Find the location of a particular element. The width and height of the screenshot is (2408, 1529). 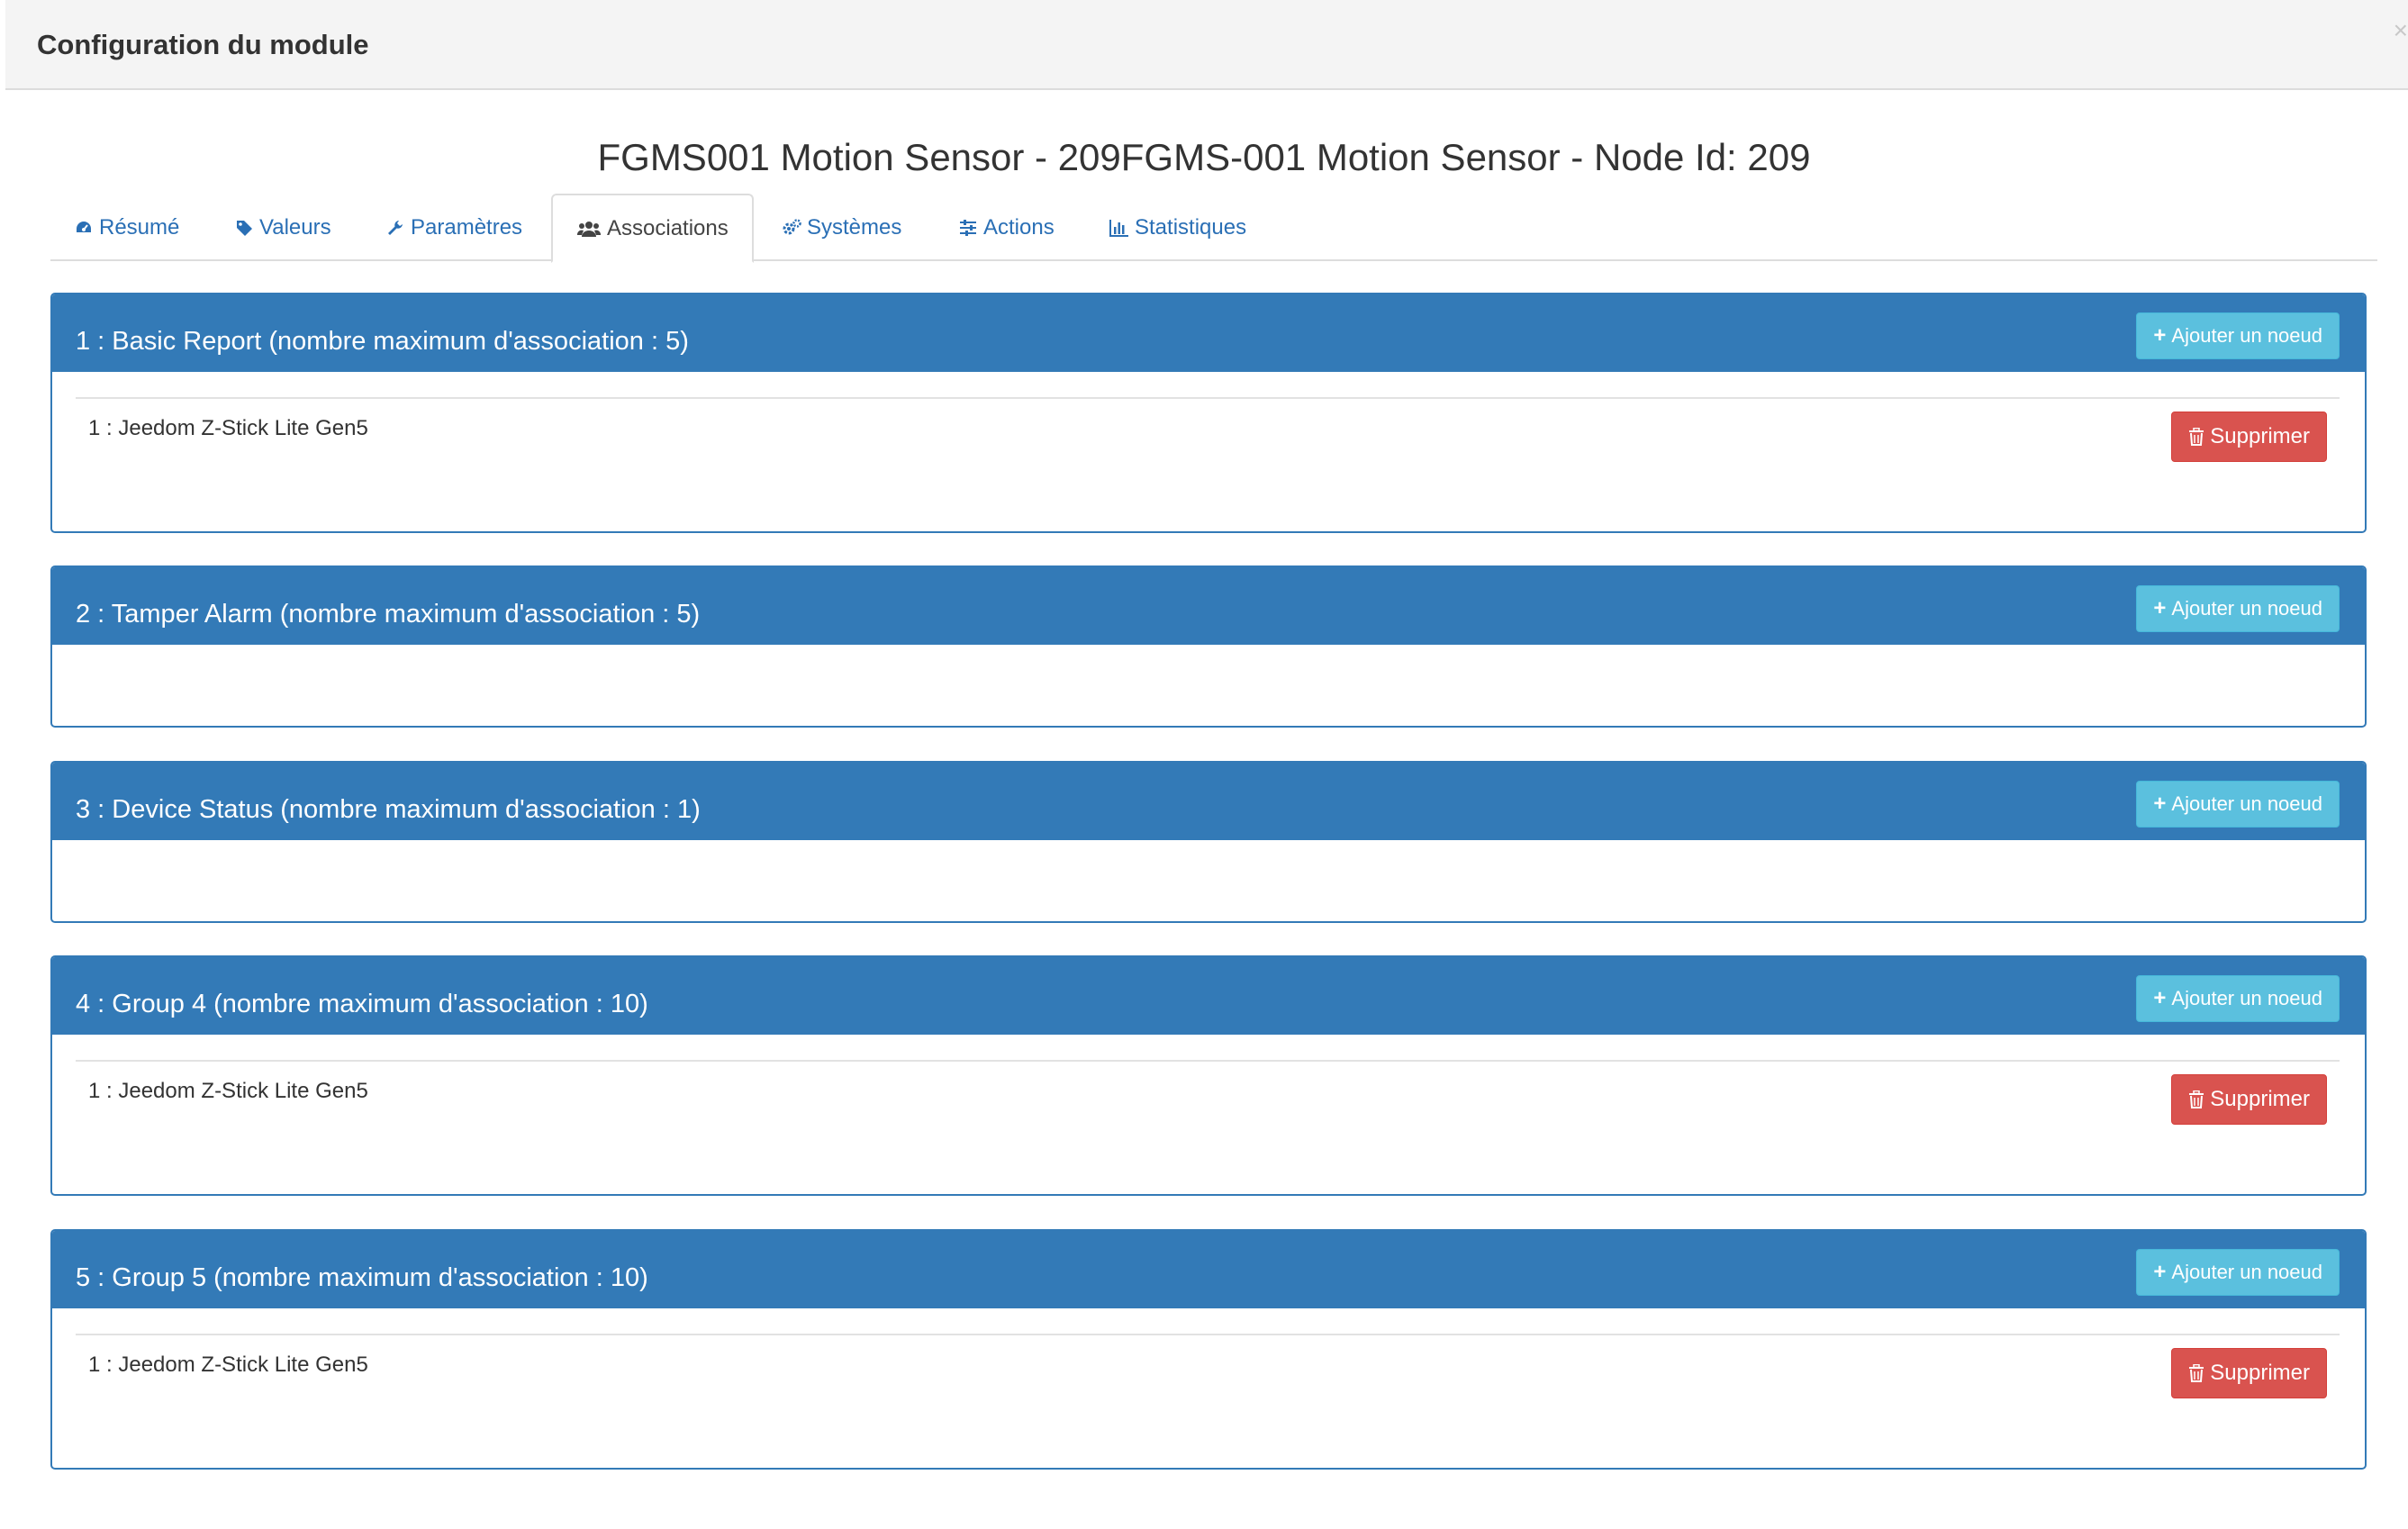

tab-label: Statistiques is located at coordinates (1191, 227).